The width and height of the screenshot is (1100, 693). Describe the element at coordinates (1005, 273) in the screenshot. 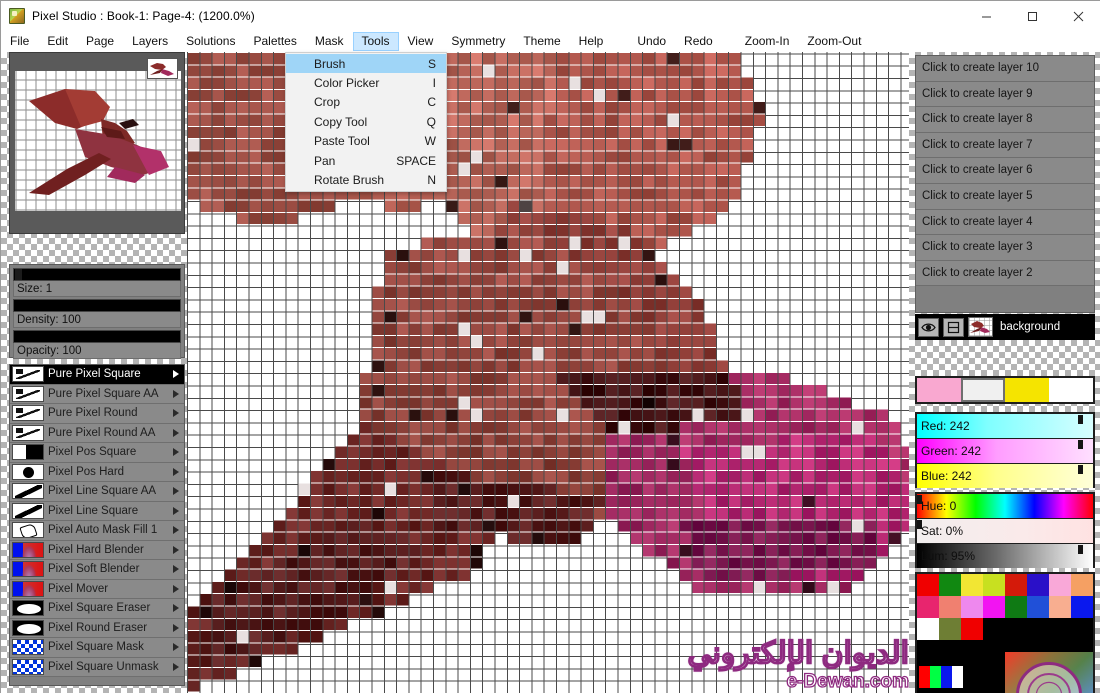

I see `layer-slot-row: Click to create layer 2` at that location.